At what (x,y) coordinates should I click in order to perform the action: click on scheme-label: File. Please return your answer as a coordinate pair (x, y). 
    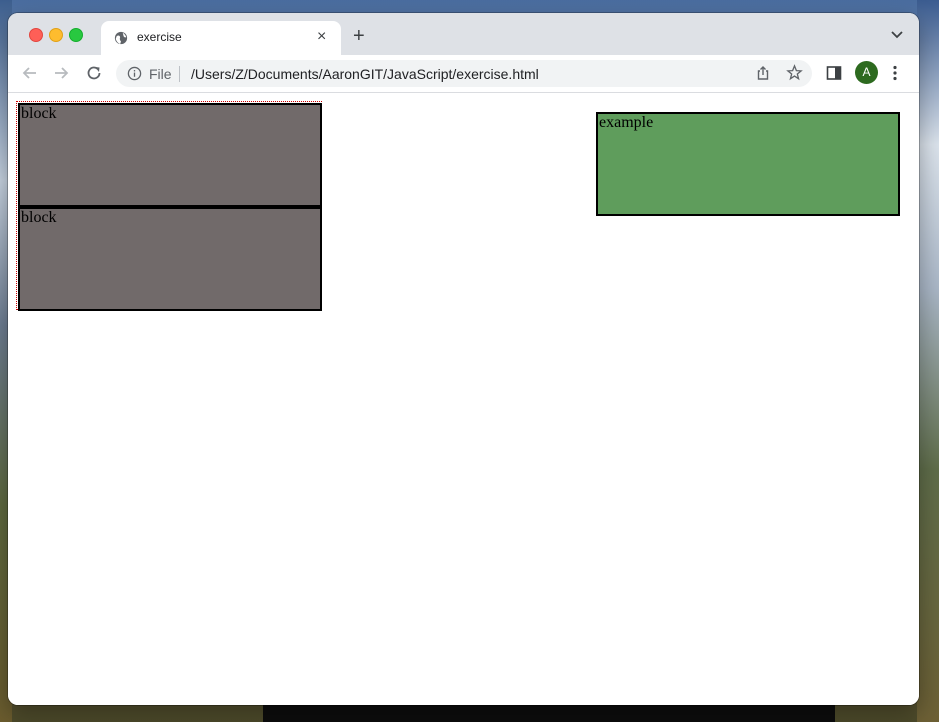
    Looking at the image, I should click on (160, 74).